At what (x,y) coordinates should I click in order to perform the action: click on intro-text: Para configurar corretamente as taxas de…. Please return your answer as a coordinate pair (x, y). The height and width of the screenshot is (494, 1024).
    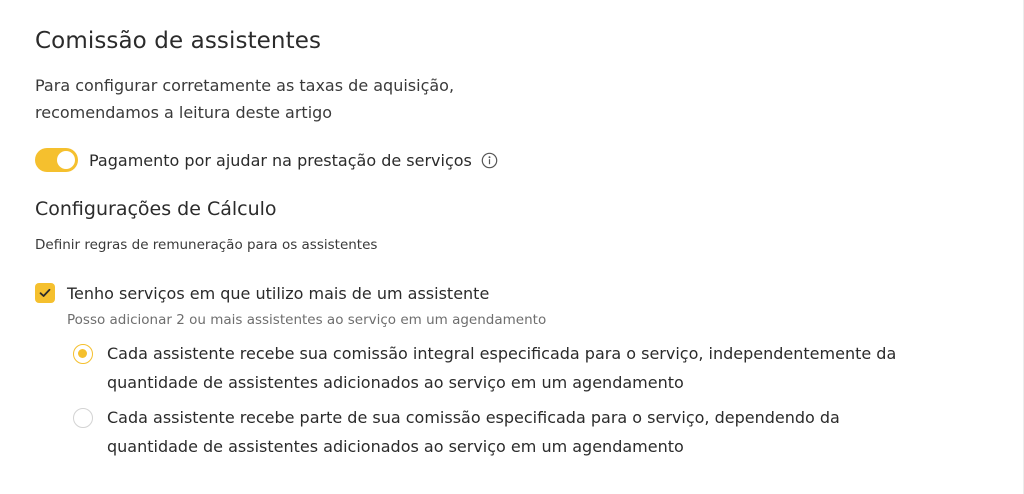
    Looking at the image, I should click on (295, 99).